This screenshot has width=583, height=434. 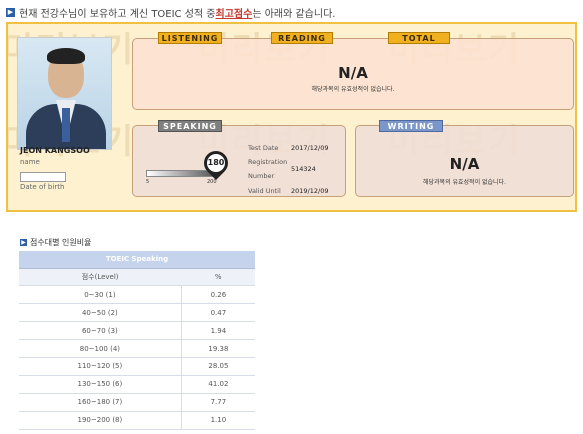 I want to click on table-row: 190~200 (8) 1.10, so click(x=137, y=420).